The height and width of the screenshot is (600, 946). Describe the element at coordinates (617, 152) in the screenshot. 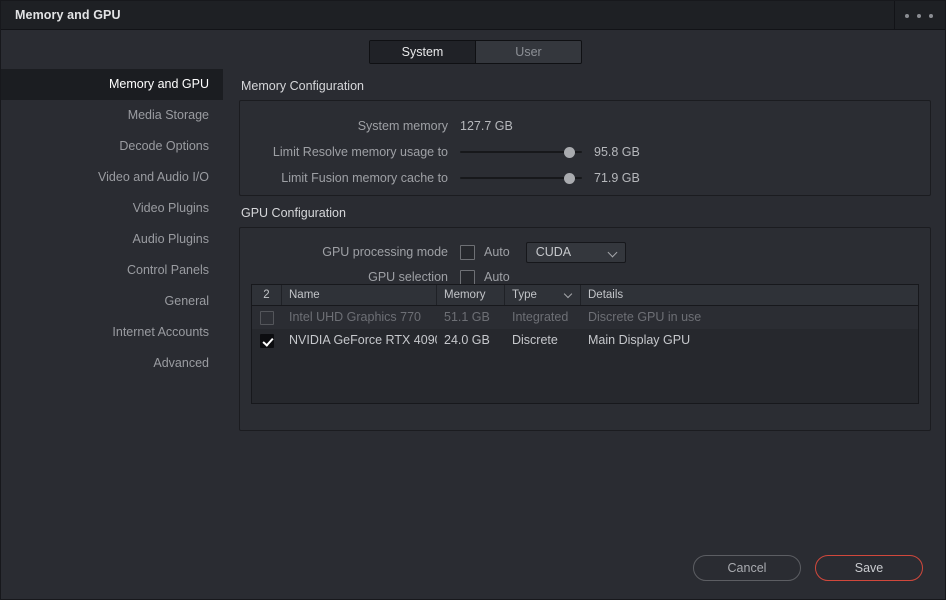

I see `resolve-memory-value: 95.8 GB` at that location.